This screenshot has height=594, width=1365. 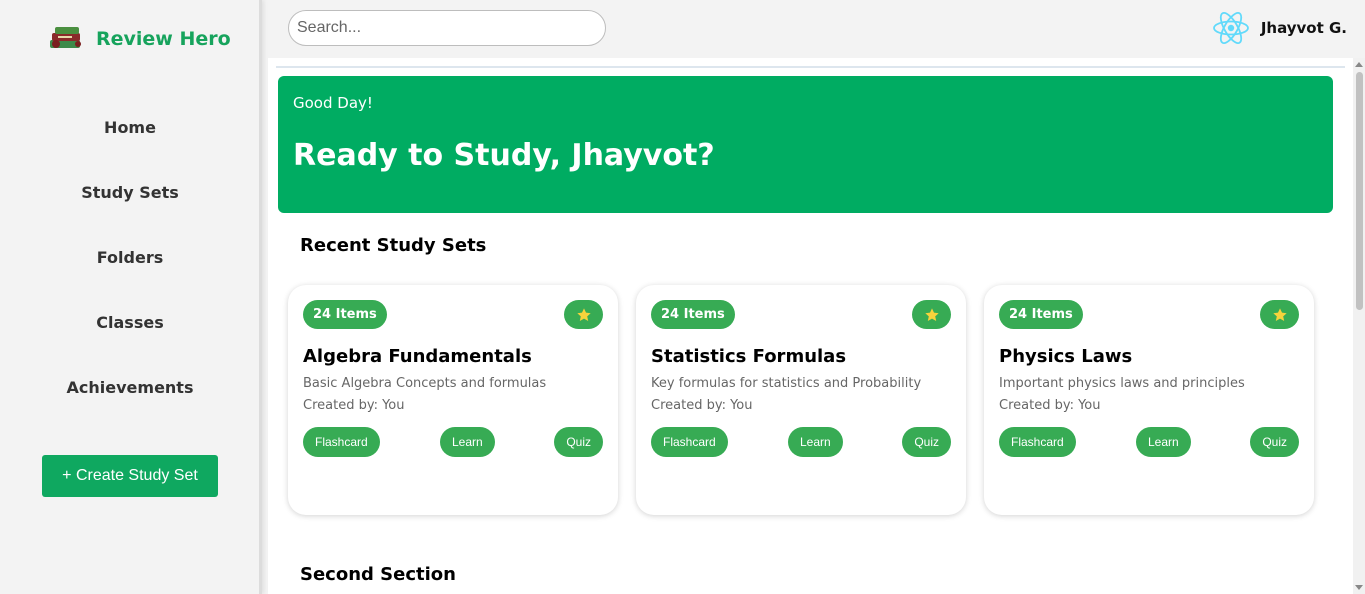 What do you see at coordinates (1359, 191) in the screenshot?
I see `scrollbar-thumb` at bounding box center [1359, 191].